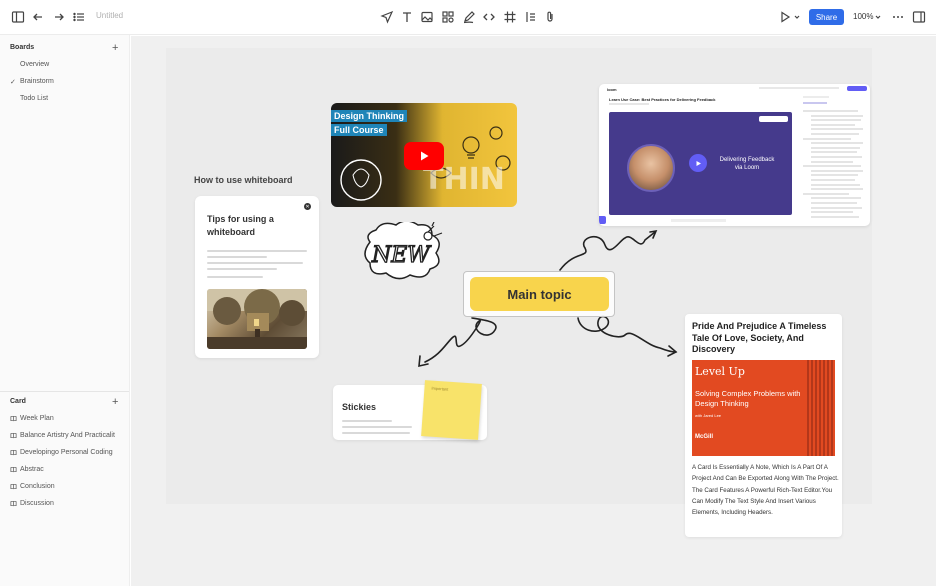  I want to click on sidebar-card-label: Week Plan, so click(37, 418).